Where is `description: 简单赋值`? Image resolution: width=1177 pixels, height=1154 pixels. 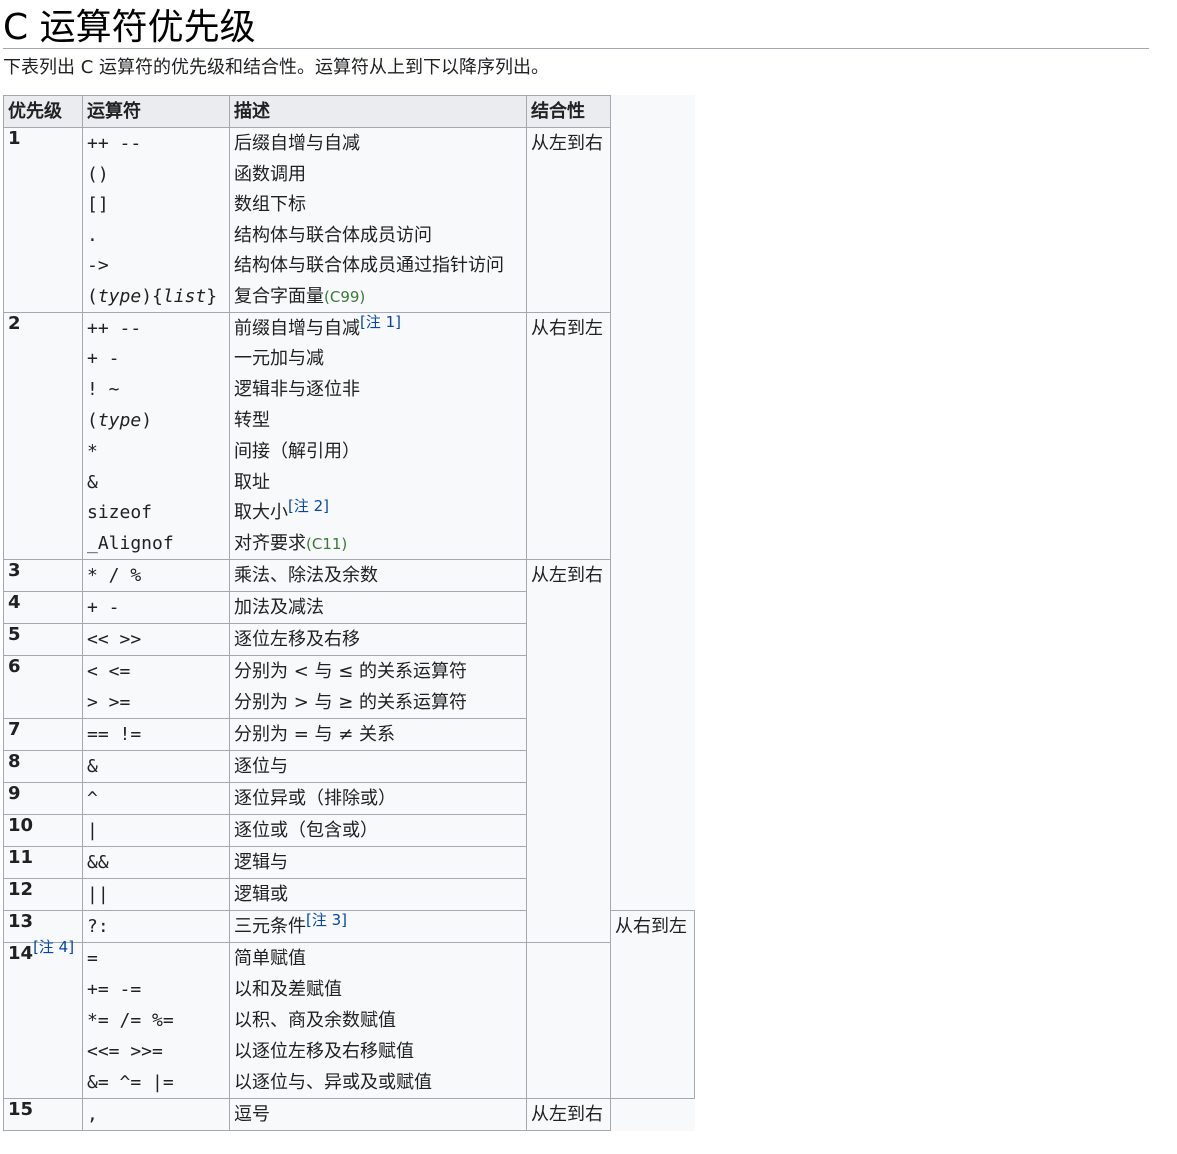 description: 简单赋值 is located at coordinates (270, 958).